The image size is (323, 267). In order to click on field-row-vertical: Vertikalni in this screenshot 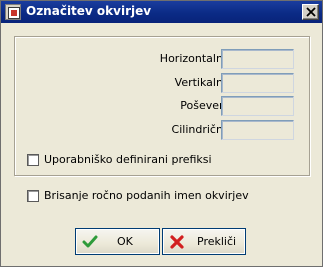, I will do `click(162, 83)`.